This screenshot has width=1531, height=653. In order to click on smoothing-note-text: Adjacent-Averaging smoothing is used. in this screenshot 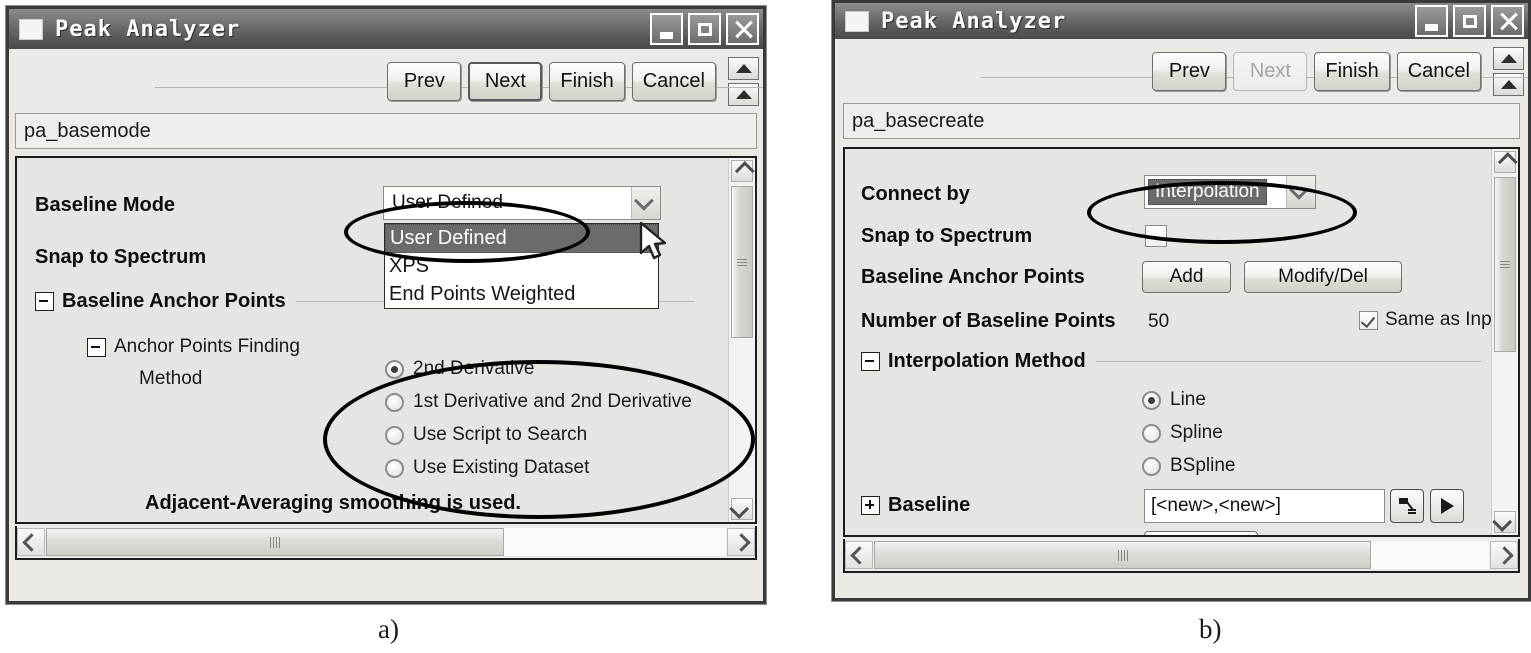, I will do `click(333, 503)`.